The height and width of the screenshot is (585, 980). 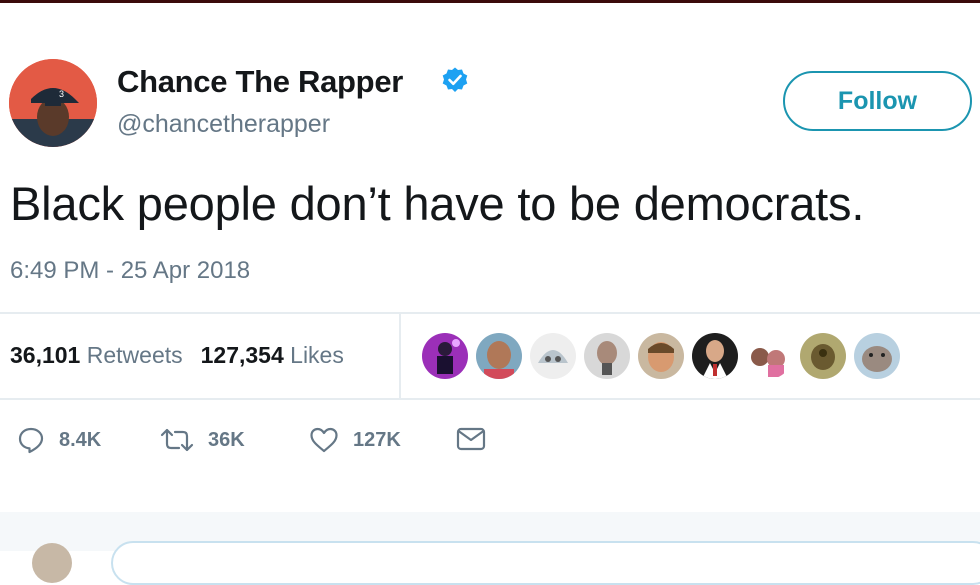 What do you see at coordinates (53, 103) in the screenshot?
I see `user-avatar: 3` at bounding box center [53, 103].